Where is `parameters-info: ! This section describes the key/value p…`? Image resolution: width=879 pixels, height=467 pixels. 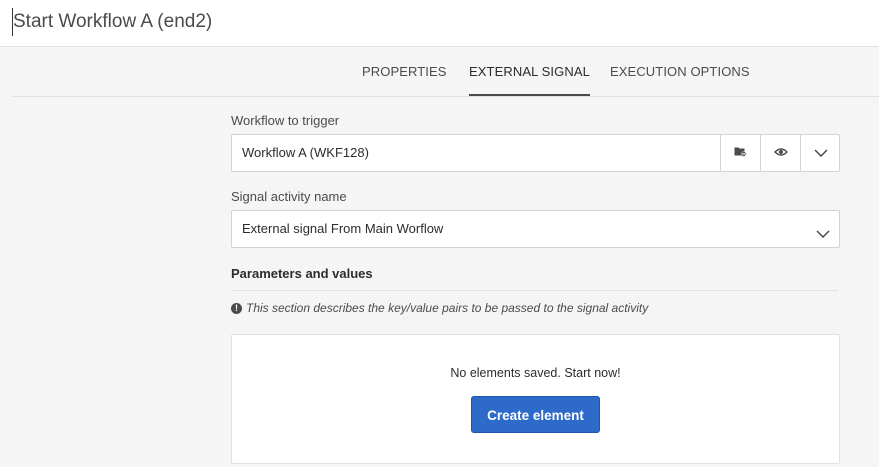 parameters-info: ! This section describes the key/value p… is located at coordinates (439, 308).